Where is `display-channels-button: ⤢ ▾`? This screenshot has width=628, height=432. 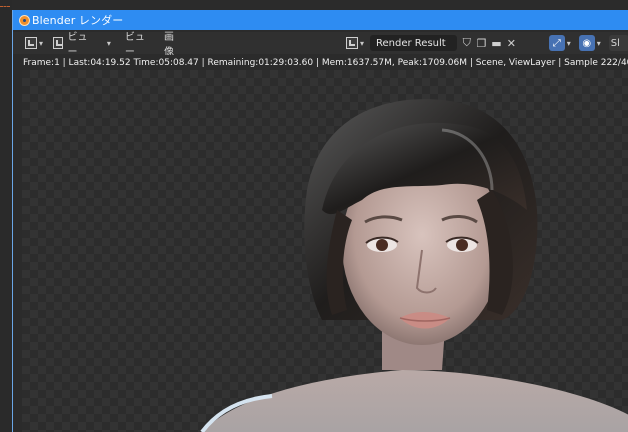
display-channels-button: ⤢ ▾ is located at coordinates (560, 43).